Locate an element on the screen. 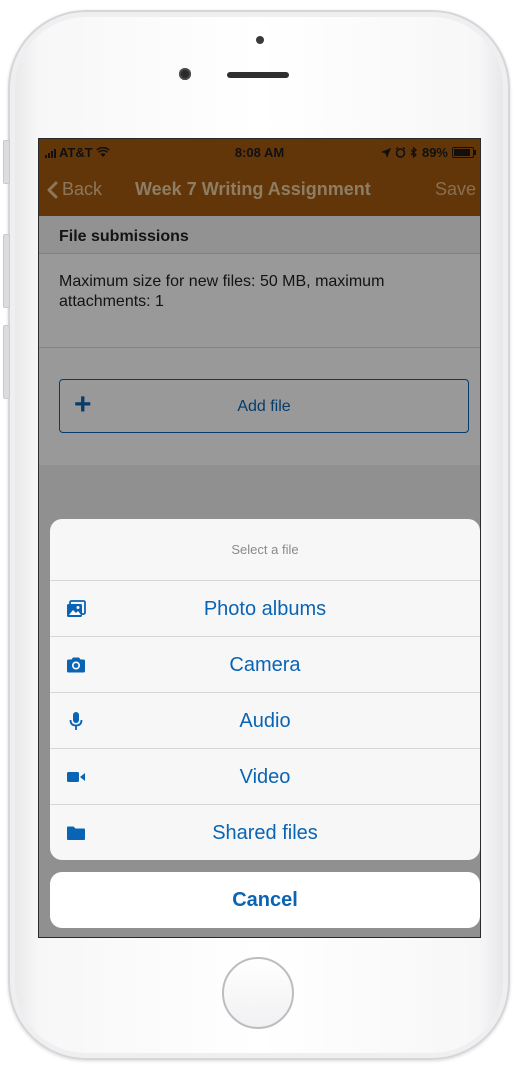 The width and height of the screenshot is (519, 1066). shared-files-label: Shared files is located at coordinates (265, 833).